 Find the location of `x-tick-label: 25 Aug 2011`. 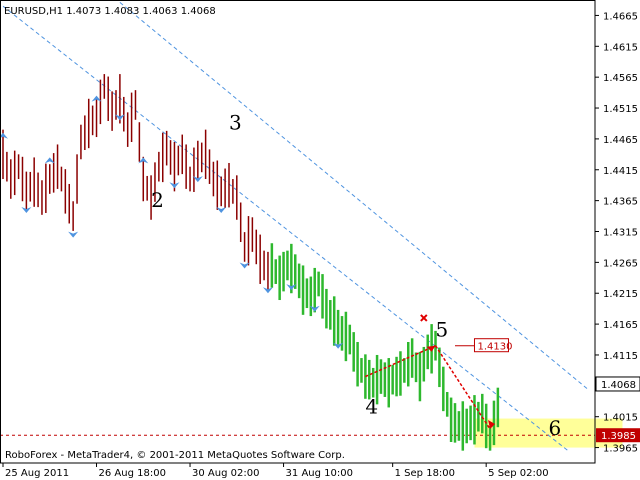

x-tick-label: 25 Aug 2011 is located at coordinates (37, 473).